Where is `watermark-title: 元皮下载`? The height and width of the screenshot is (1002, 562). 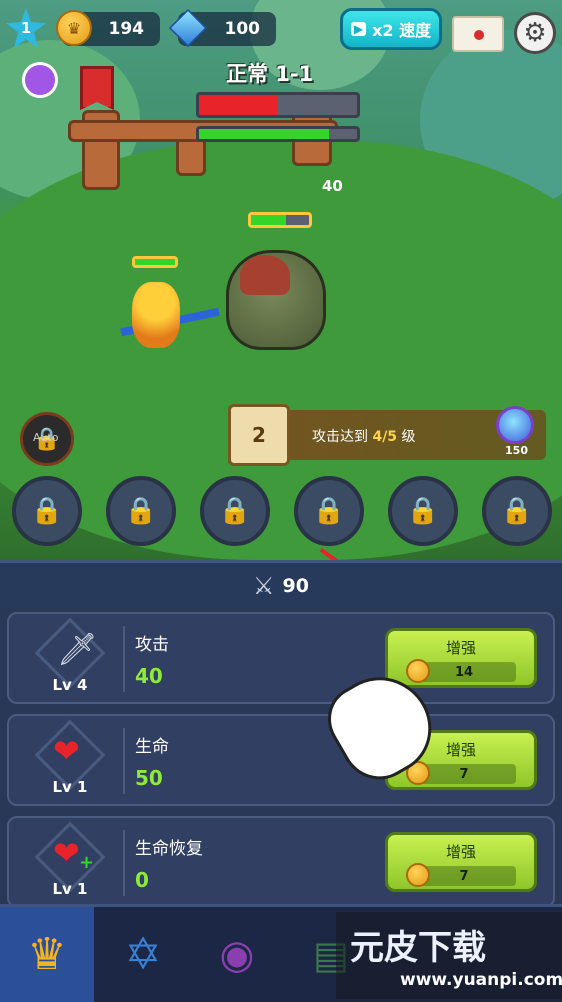
watermark-title: 元皮下载 is located at coordinates (418, 948).